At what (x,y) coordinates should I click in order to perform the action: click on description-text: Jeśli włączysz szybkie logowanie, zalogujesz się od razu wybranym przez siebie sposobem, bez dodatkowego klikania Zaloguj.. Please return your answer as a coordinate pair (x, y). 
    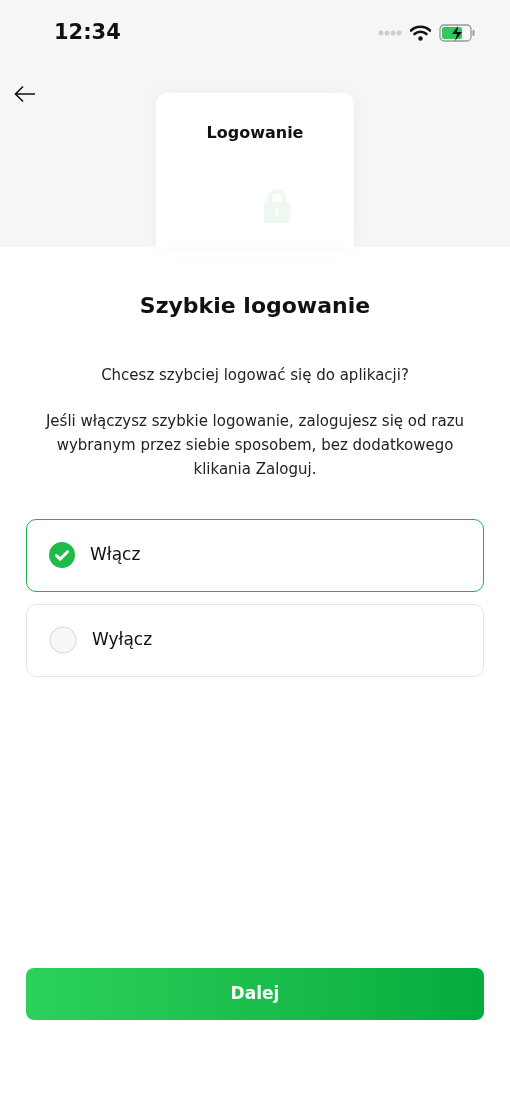
    Looking at the image, I should click on (255, 445).